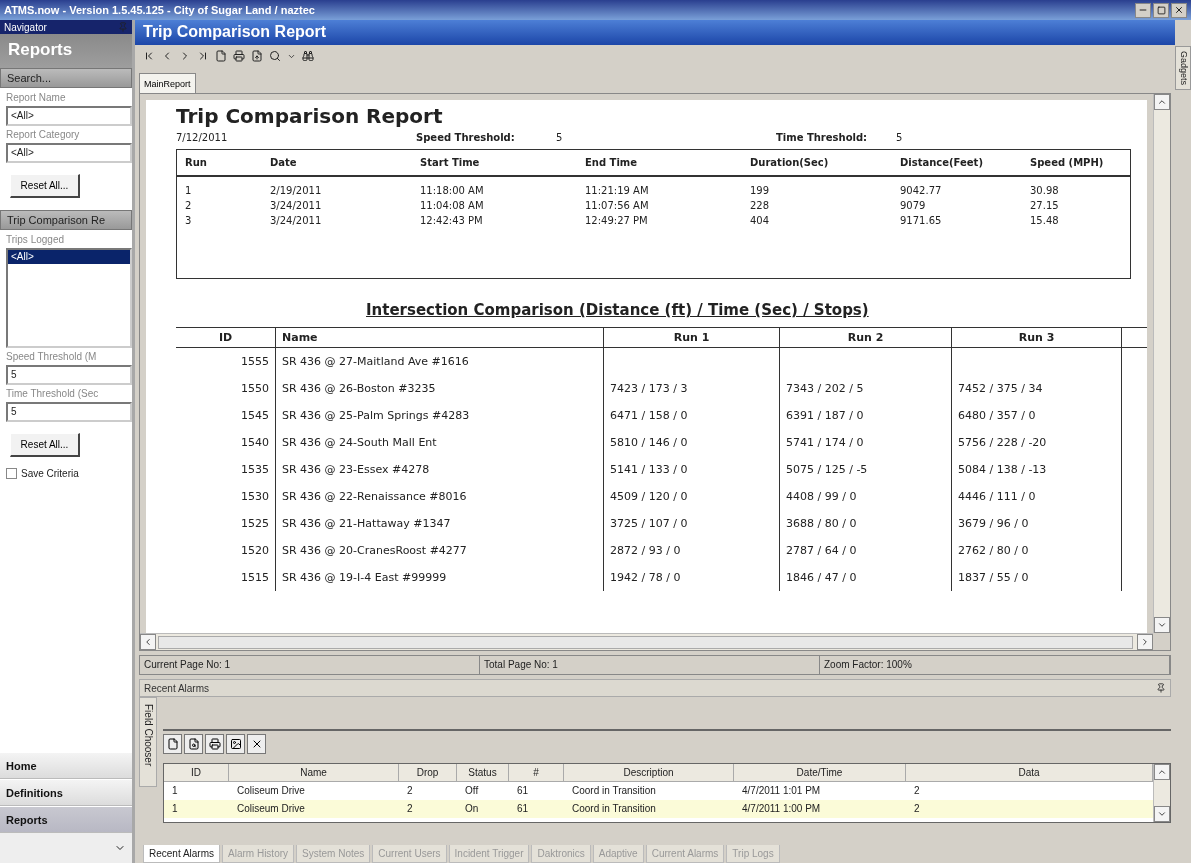 The width and height of the screenshot is (1191, 863). What do you see at coordinates (1037, 496) in the screenshot?
I see `table-cell: 4446 / 111 / 0` at bounding box center [1037, 496].